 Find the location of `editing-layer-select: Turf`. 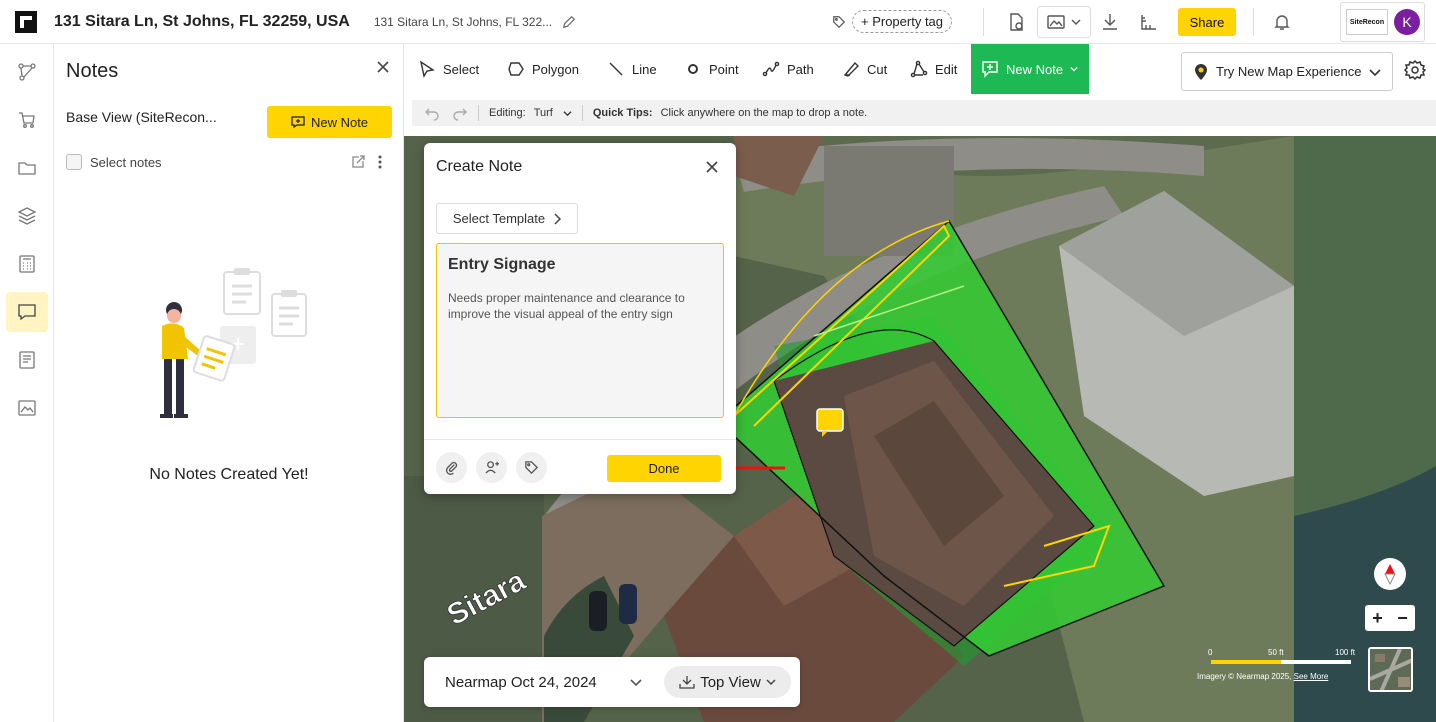

editing-layer-select: Turf is located at coordinates (543, 113).